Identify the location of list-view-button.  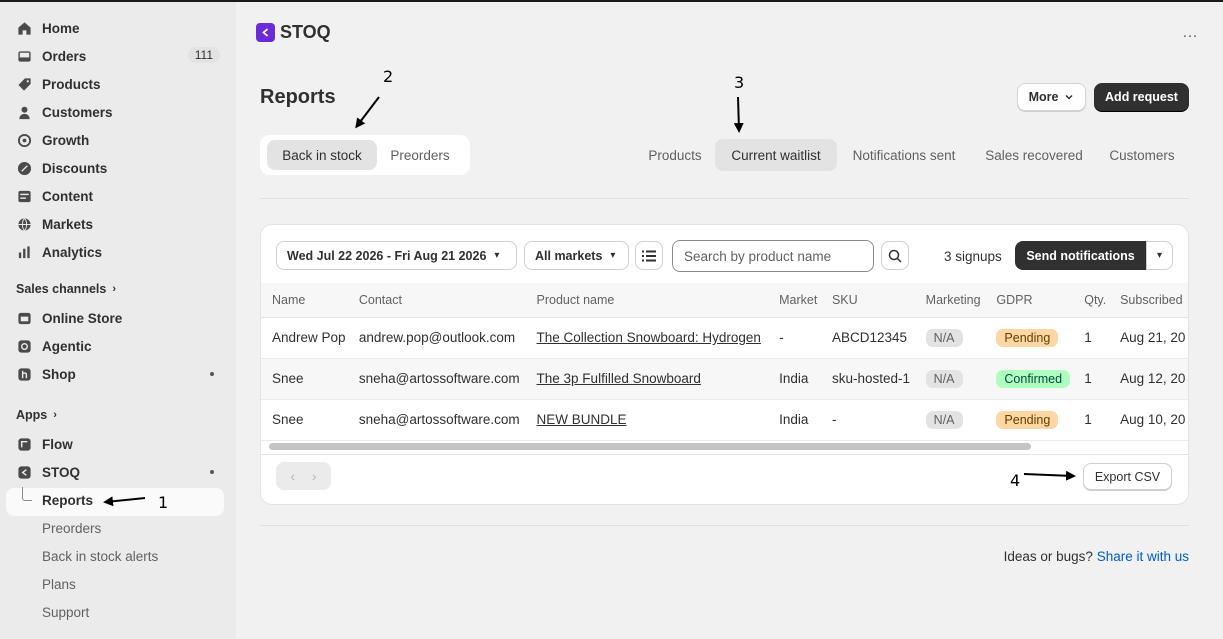
(649, 255).